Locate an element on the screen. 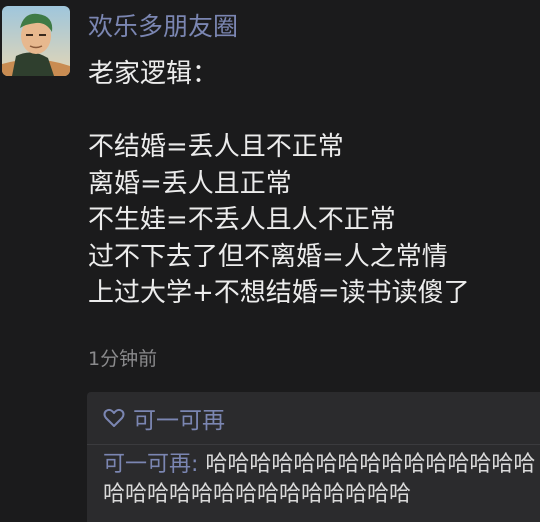 The image size is (540, 522). post-text-line: 老家逻辑： is located at coordinates (153, 74).